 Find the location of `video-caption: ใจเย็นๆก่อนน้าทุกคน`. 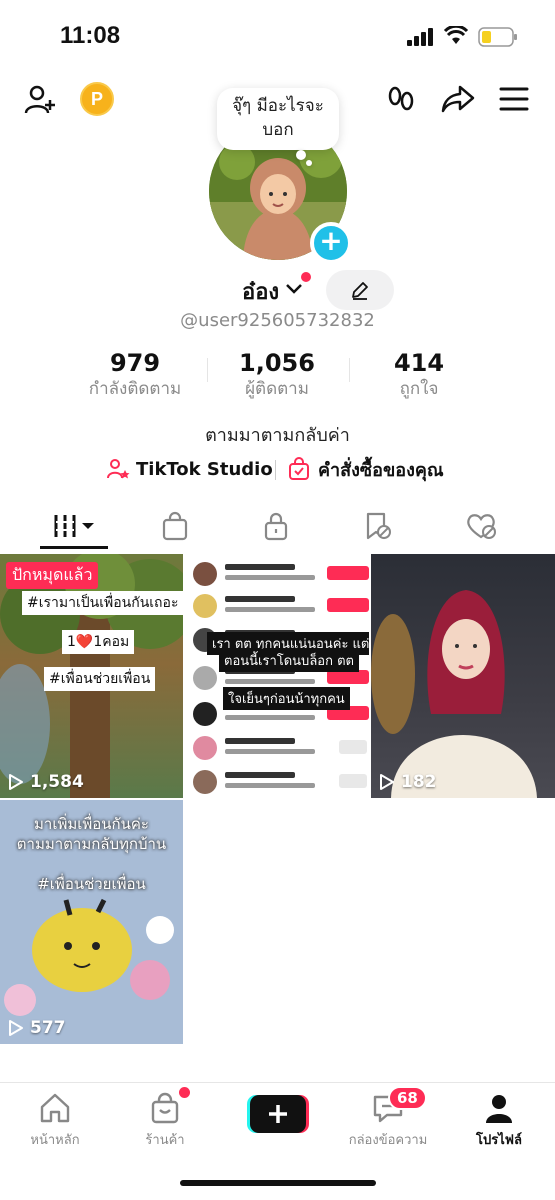

video-caption: ใจเย็นๆก่อนน้าทุกคน is located at coordinates (286, 698).